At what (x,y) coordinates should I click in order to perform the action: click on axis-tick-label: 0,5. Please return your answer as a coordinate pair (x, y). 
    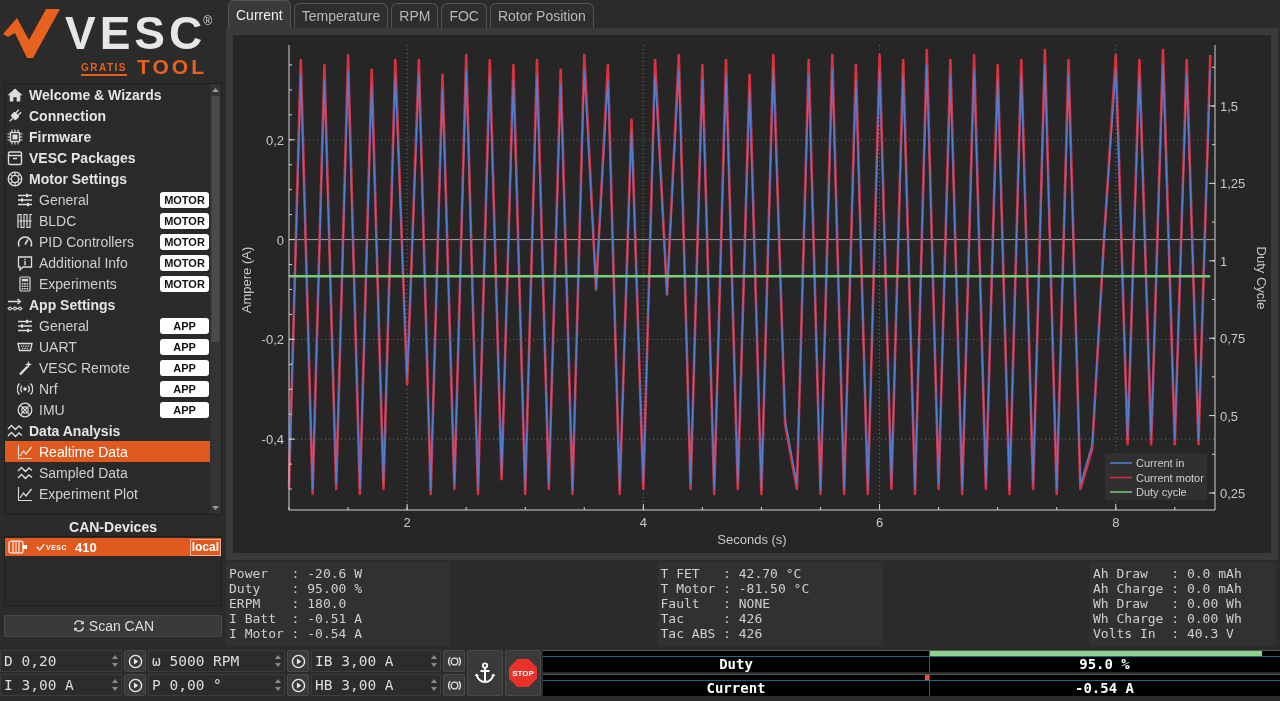
    Looking at the image, I should click on (1229, 416).